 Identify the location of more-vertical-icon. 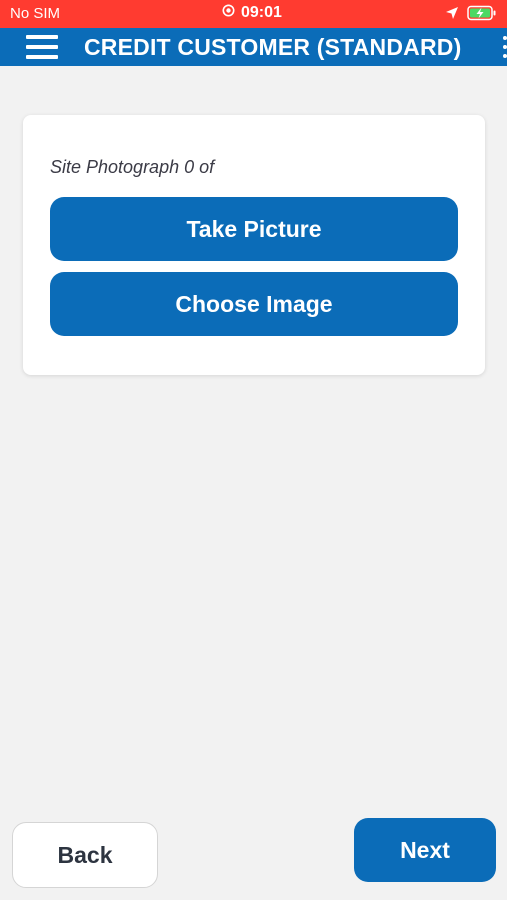
(505, 47).